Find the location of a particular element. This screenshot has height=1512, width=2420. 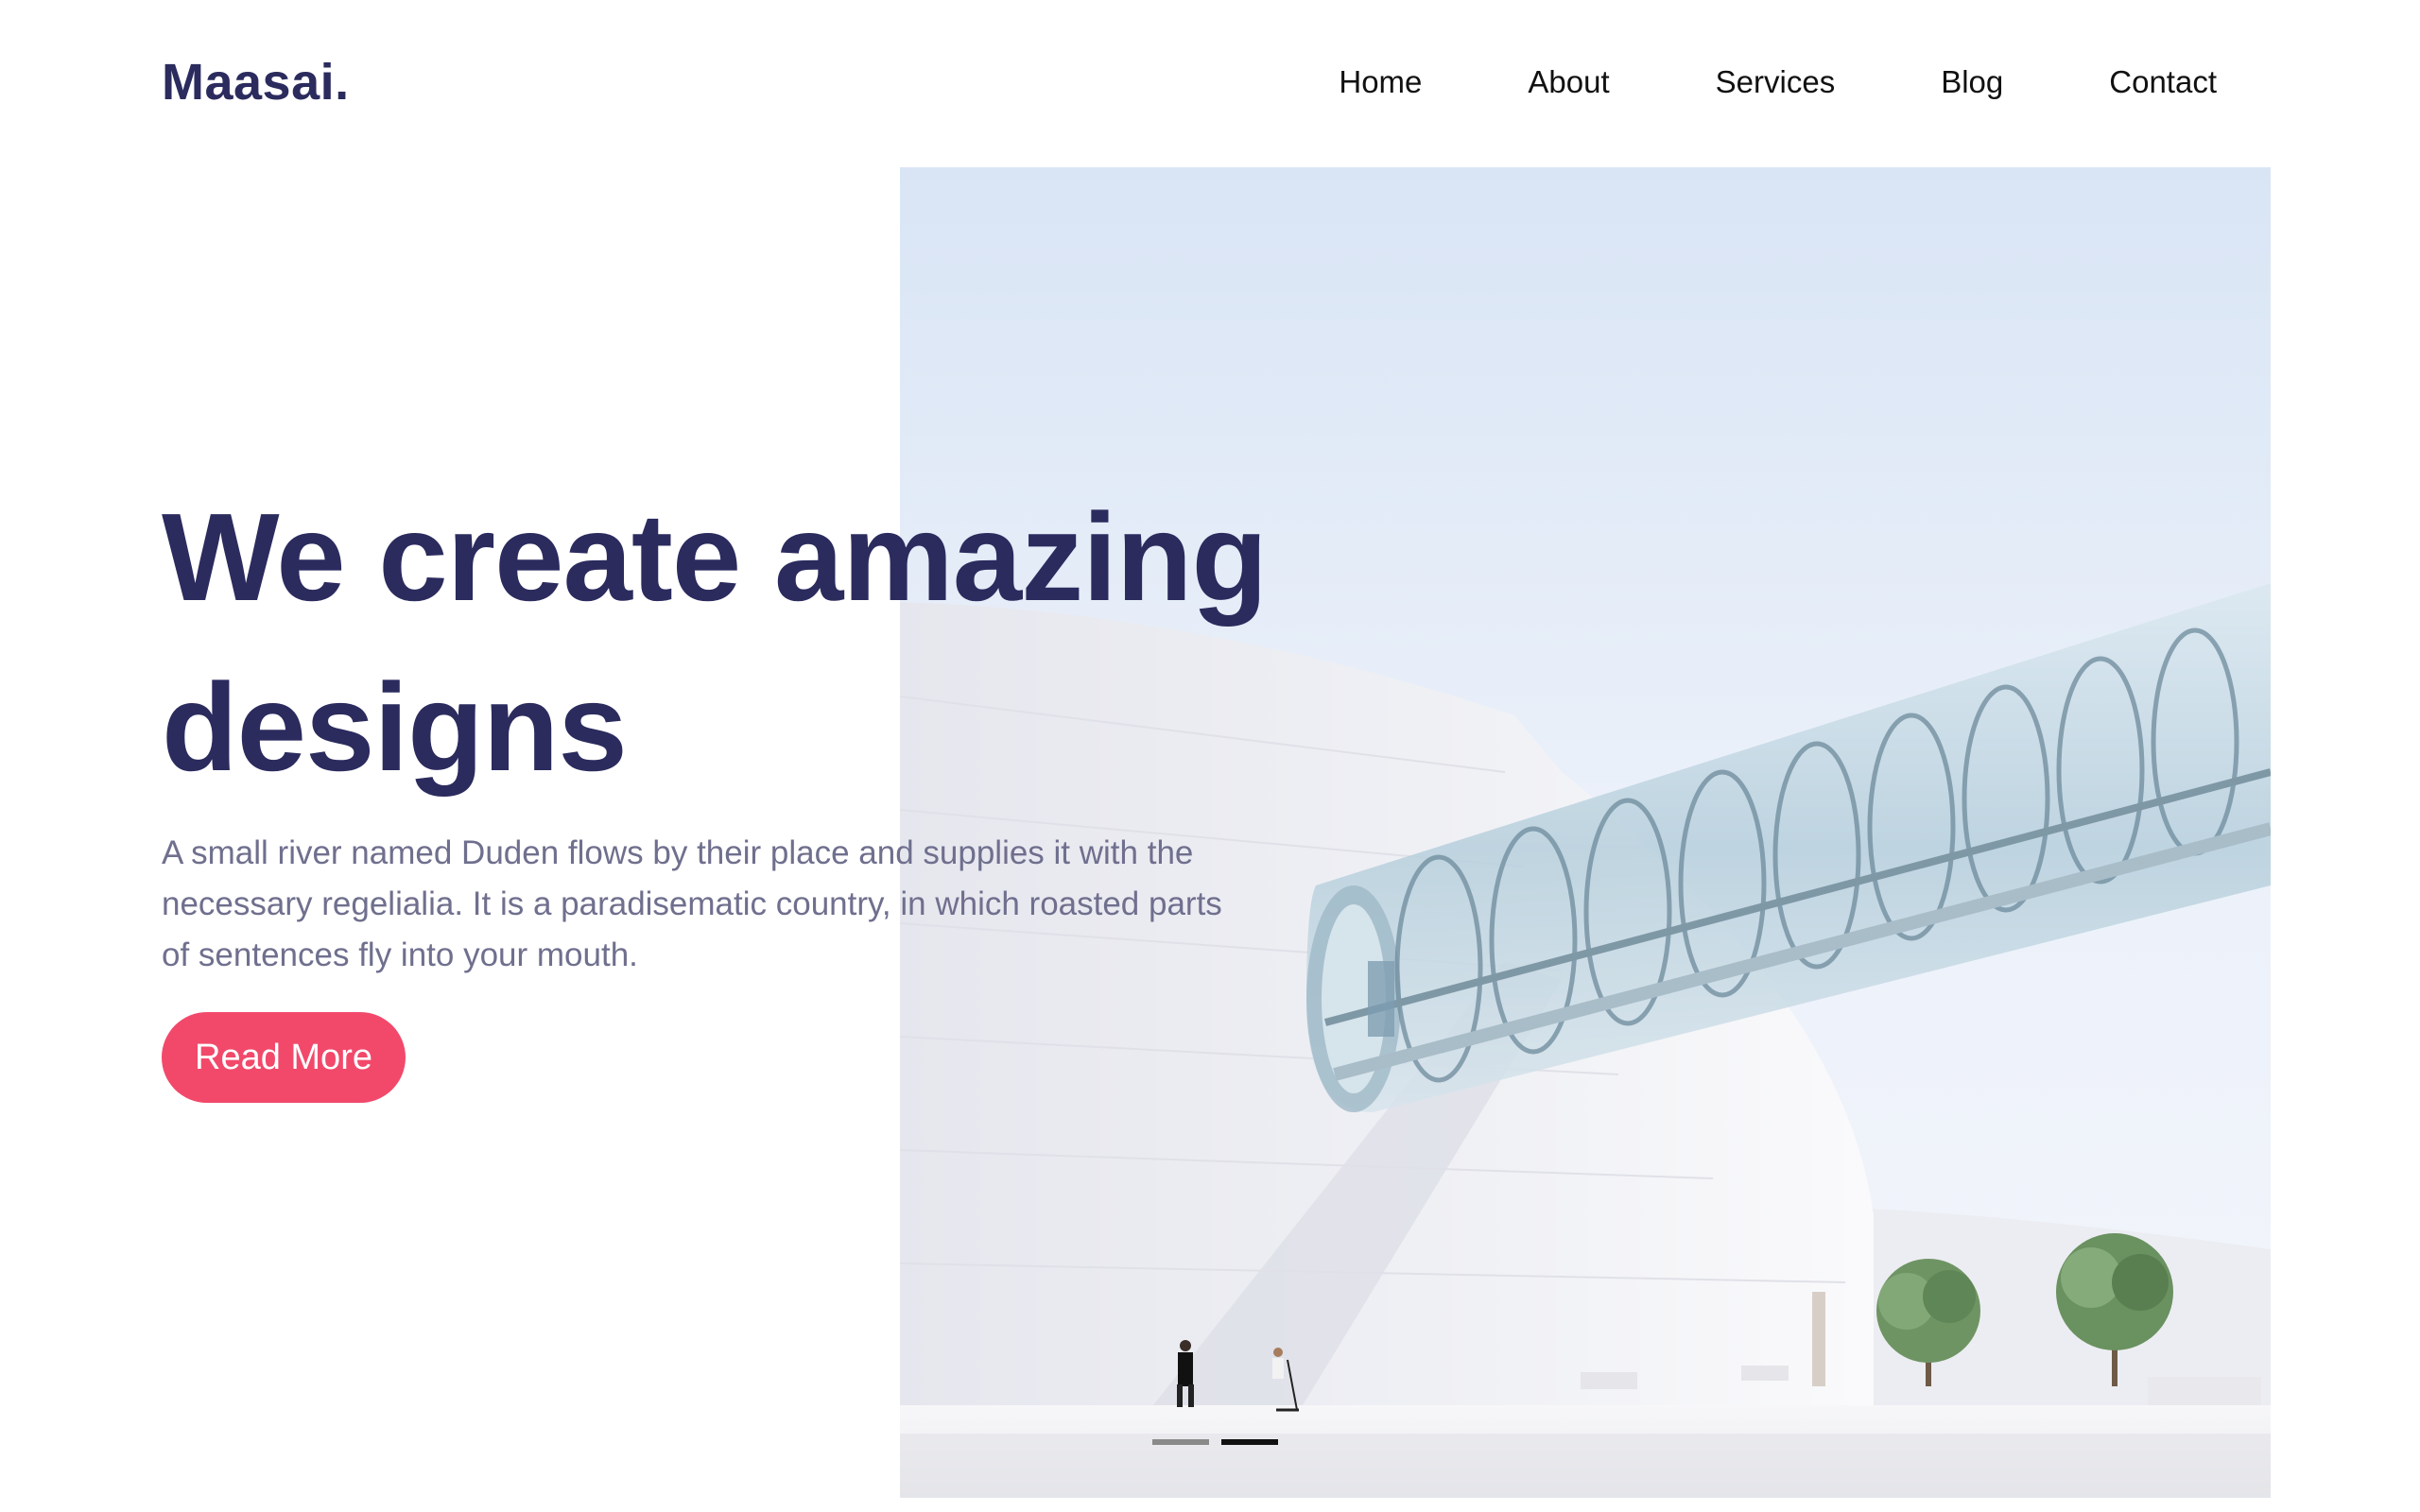

nav-item-about: About is located at coordinates (1568, 82).